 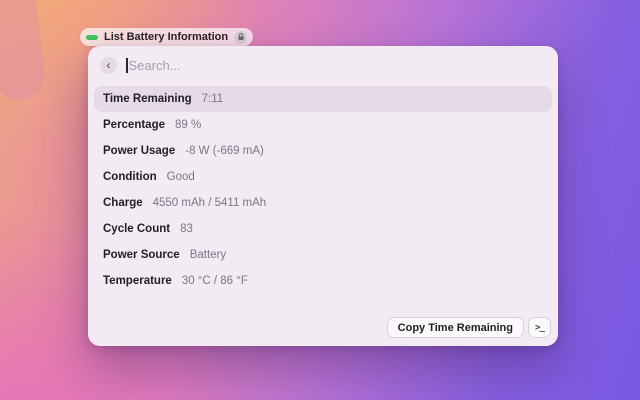 What do you see at coordinates (323, 331) in the screenshot?
I see `action-bar: Copy Time Remaining >_` at bounding box center [323, 331].